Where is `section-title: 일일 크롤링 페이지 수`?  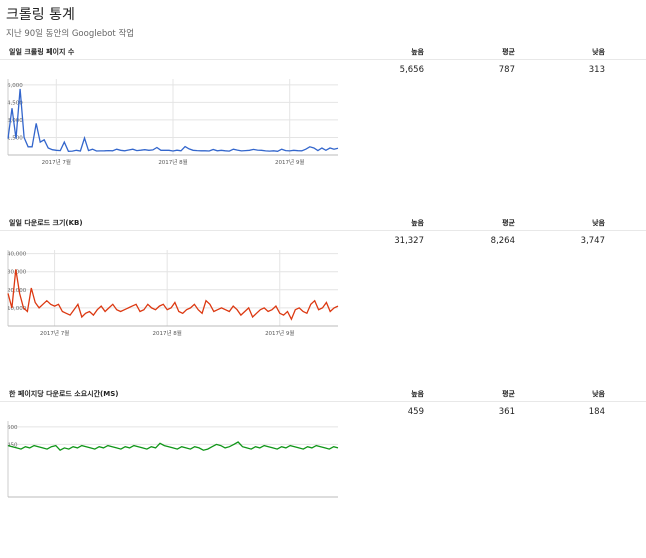
section-title: 일일 크롤링 페이지 수 is located at coordinates (42, 52).